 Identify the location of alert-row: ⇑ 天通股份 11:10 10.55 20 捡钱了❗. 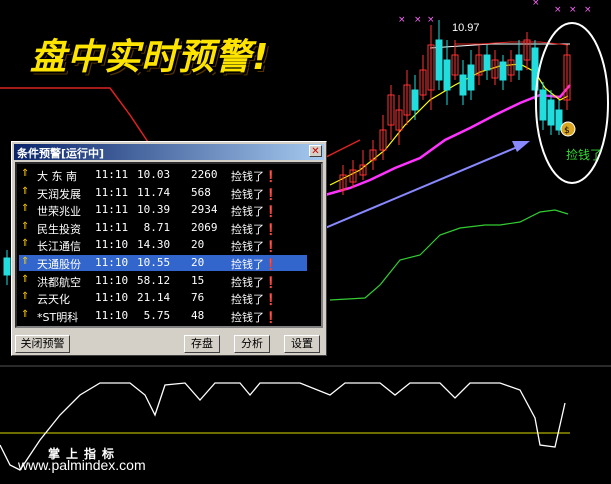
(163, 263).